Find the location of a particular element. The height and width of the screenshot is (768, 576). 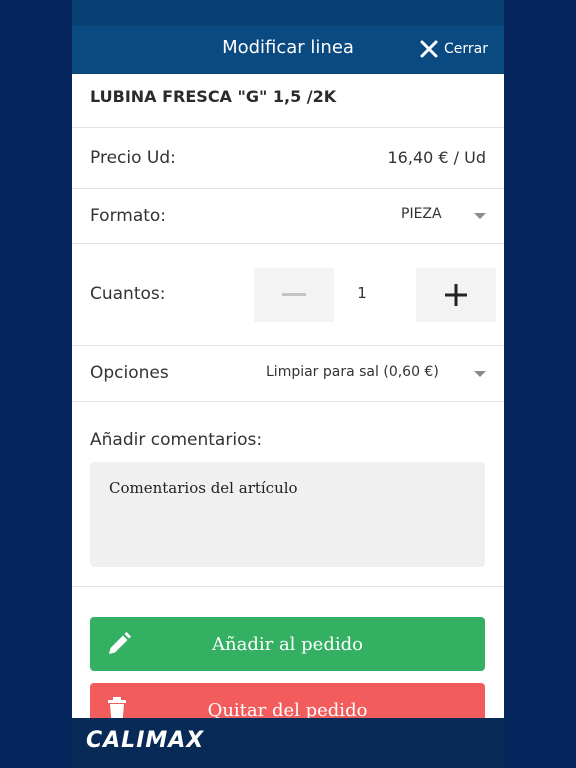

options-row: Opciones Limpiar para sal (0,60 €) is located at coordinates (288, 374).